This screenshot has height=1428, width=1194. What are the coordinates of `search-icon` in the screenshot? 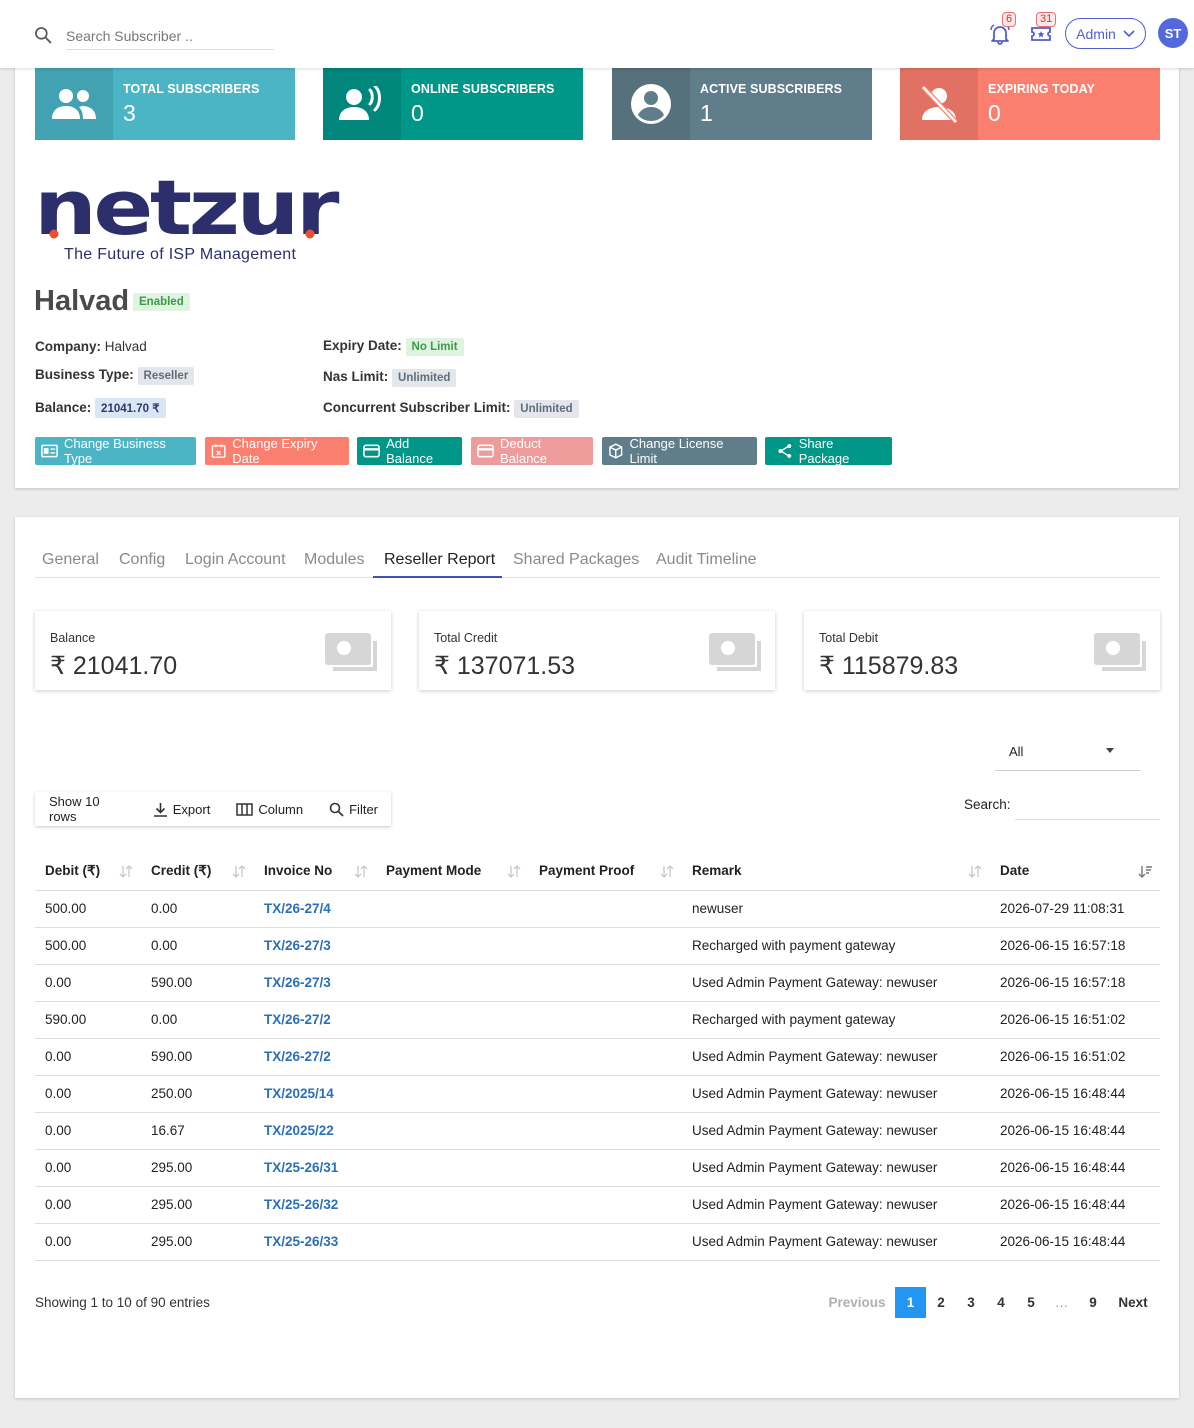 It's located at (43, 35).